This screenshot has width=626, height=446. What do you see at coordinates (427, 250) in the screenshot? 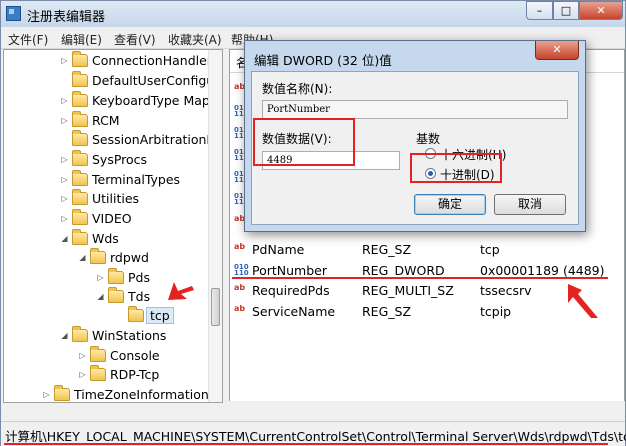
I see `table-row: ab PdName REG_SZ tcp` at bounding box center [427, 250].